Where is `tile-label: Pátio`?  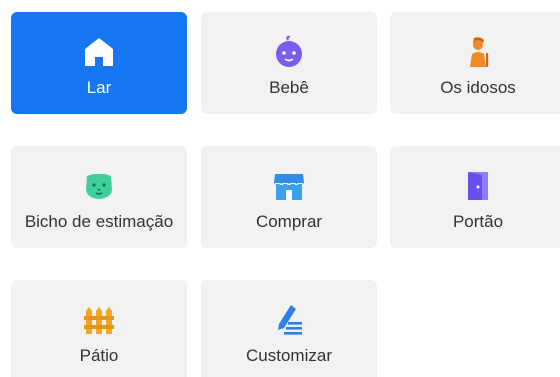
tile-label: Pátio is located at coordinates (99, 355).